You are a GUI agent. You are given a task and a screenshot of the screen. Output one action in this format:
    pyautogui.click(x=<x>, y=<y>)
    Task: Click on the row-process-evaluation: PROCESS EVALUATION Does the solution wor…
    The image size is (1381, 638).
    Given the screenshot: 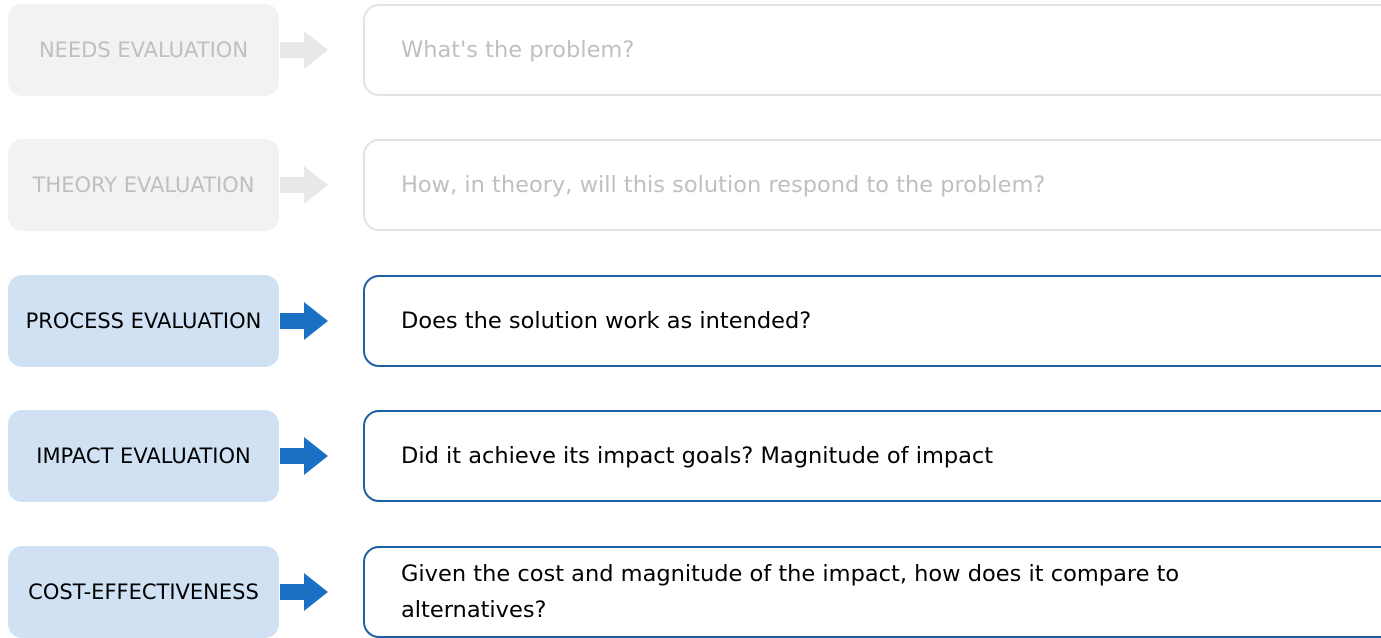 What is the action you would take?
    pyautogui.click(x=690, y=321)
    